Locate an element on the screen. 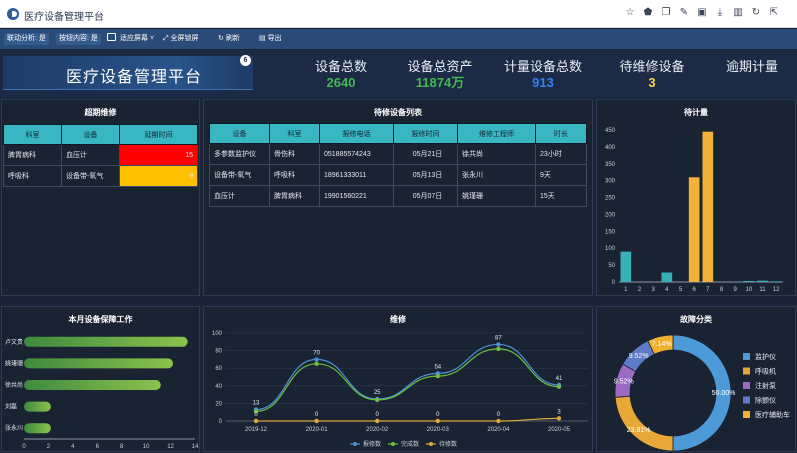 Image resolution: width=797 pixels, height=453 pixels. fit-screen-dropdown: 适应屏幕 ˅ is located at coordinates (130, 39).